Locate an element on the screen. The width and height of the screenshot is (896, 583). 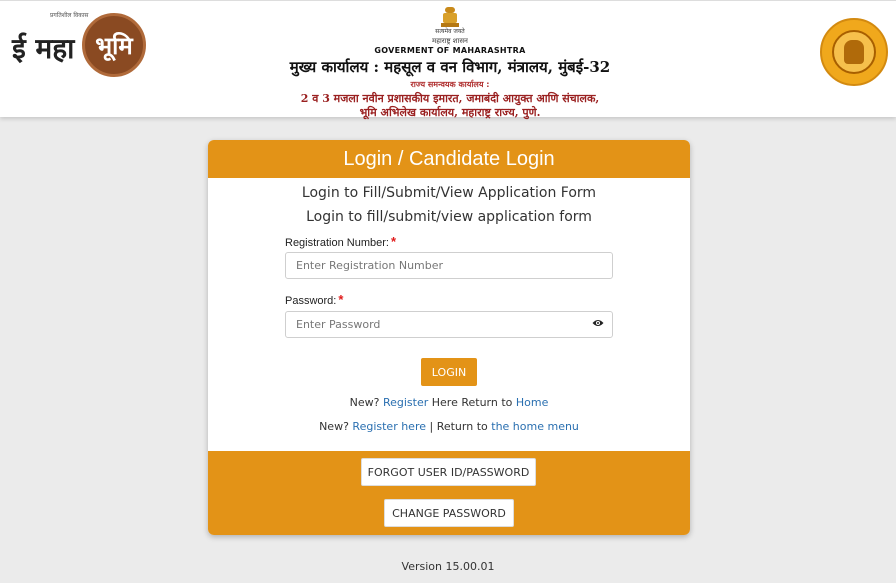
satyamev-jayate: सत्यमेव जयते is located at coordinates (450, 31).